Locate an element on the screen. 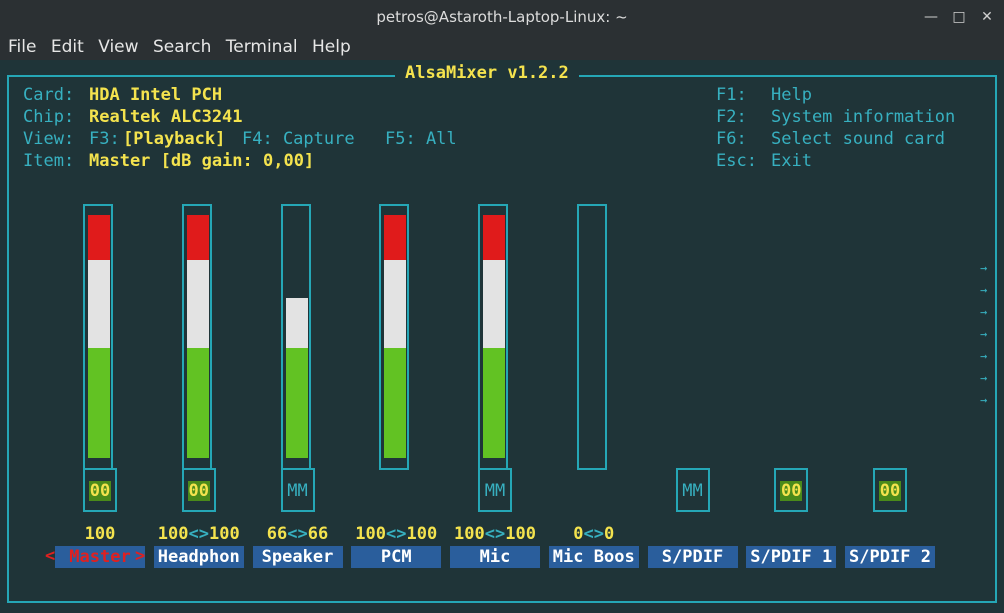  chip-label: Chip: is located at coordinates (49, 117).